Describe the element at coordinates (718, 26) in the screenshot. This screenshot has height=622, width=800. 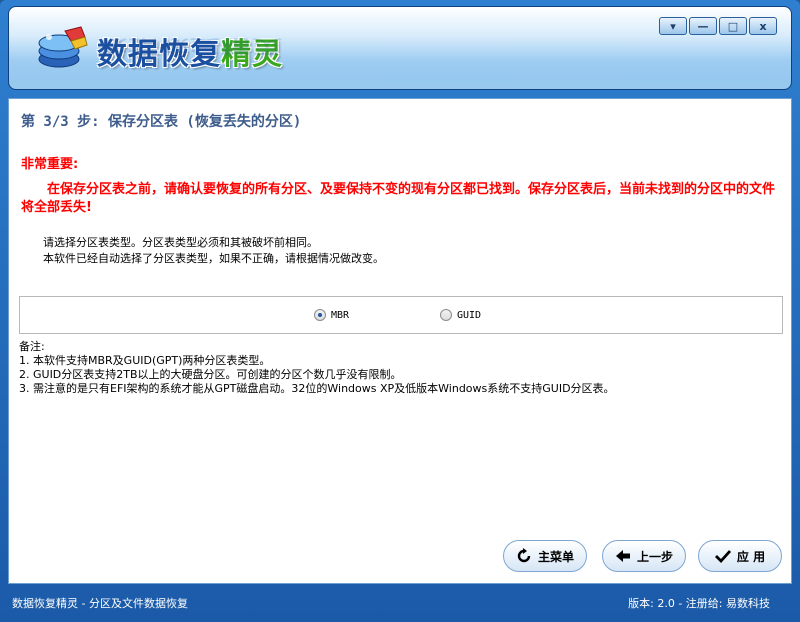
I see `window-controls: ▾ — □ x` at that location.